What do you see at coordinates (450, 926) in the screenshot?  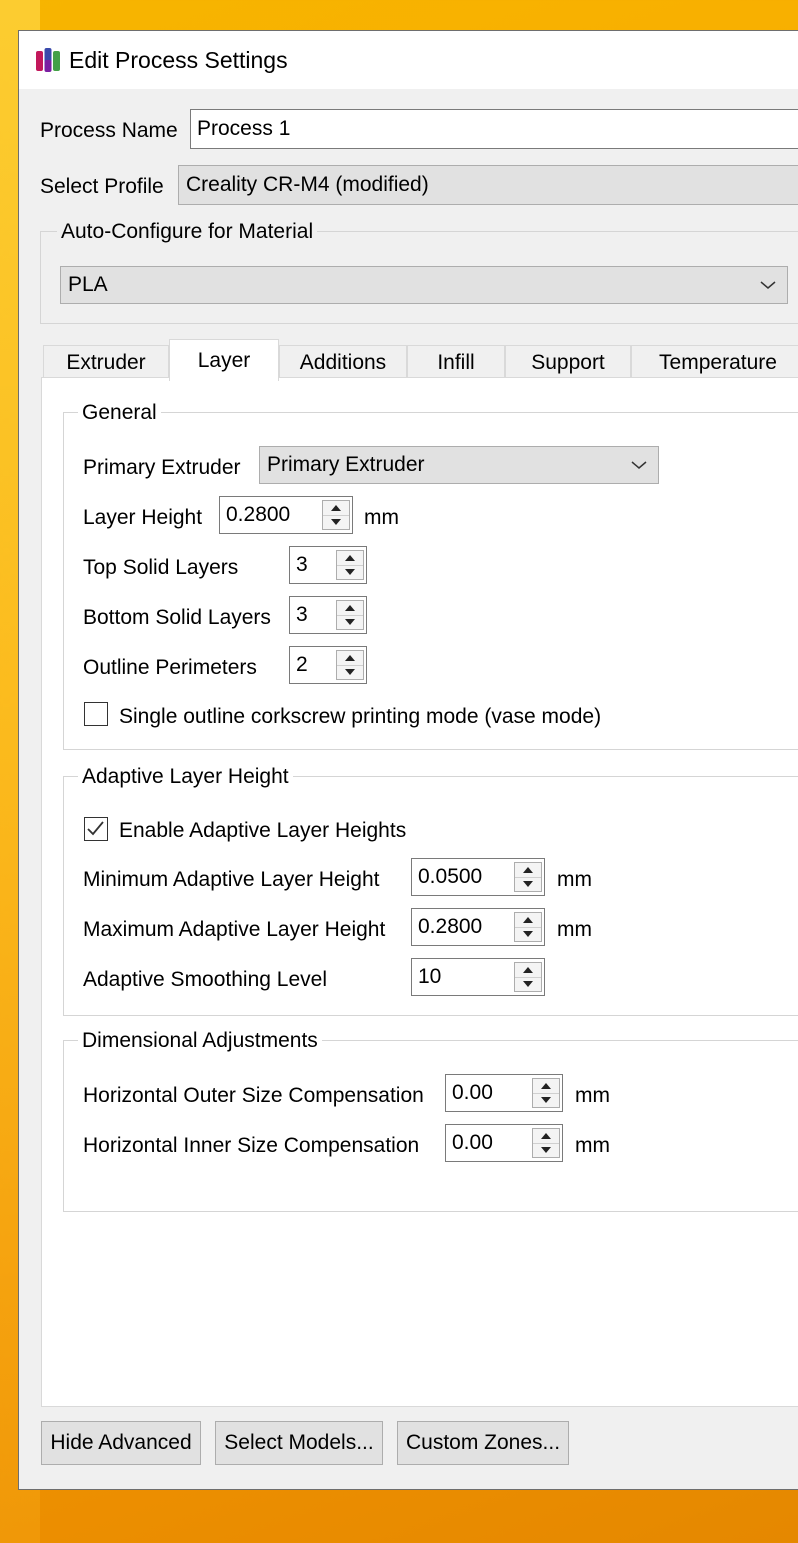 I see `max-adaptive-value: 0.2800` at bounding box center [450, 926].